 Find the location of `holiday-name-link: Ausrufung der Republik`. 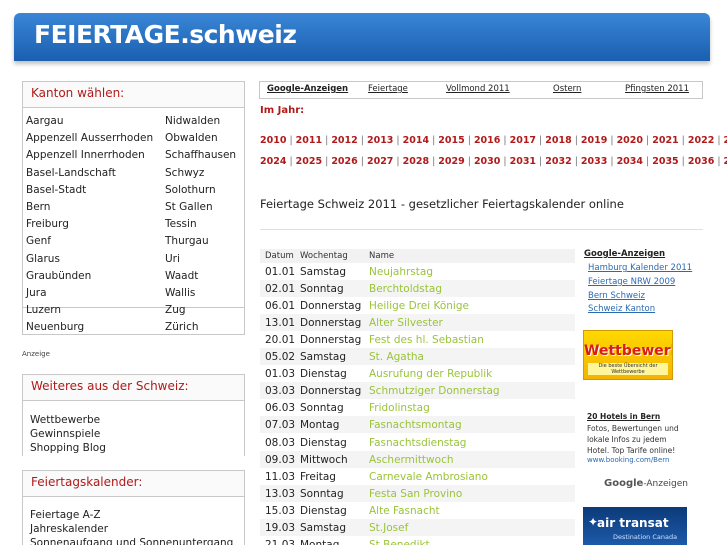

holiday-name-link: Ausrufung der Republik is located at coordinates (430, 374).